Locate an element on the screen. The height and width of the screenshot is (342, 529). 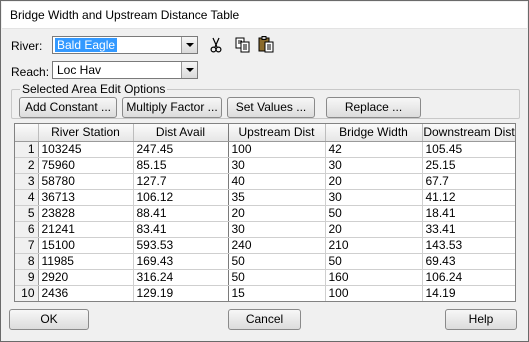
table-cell: 40 is located at coordinates (277, 181).